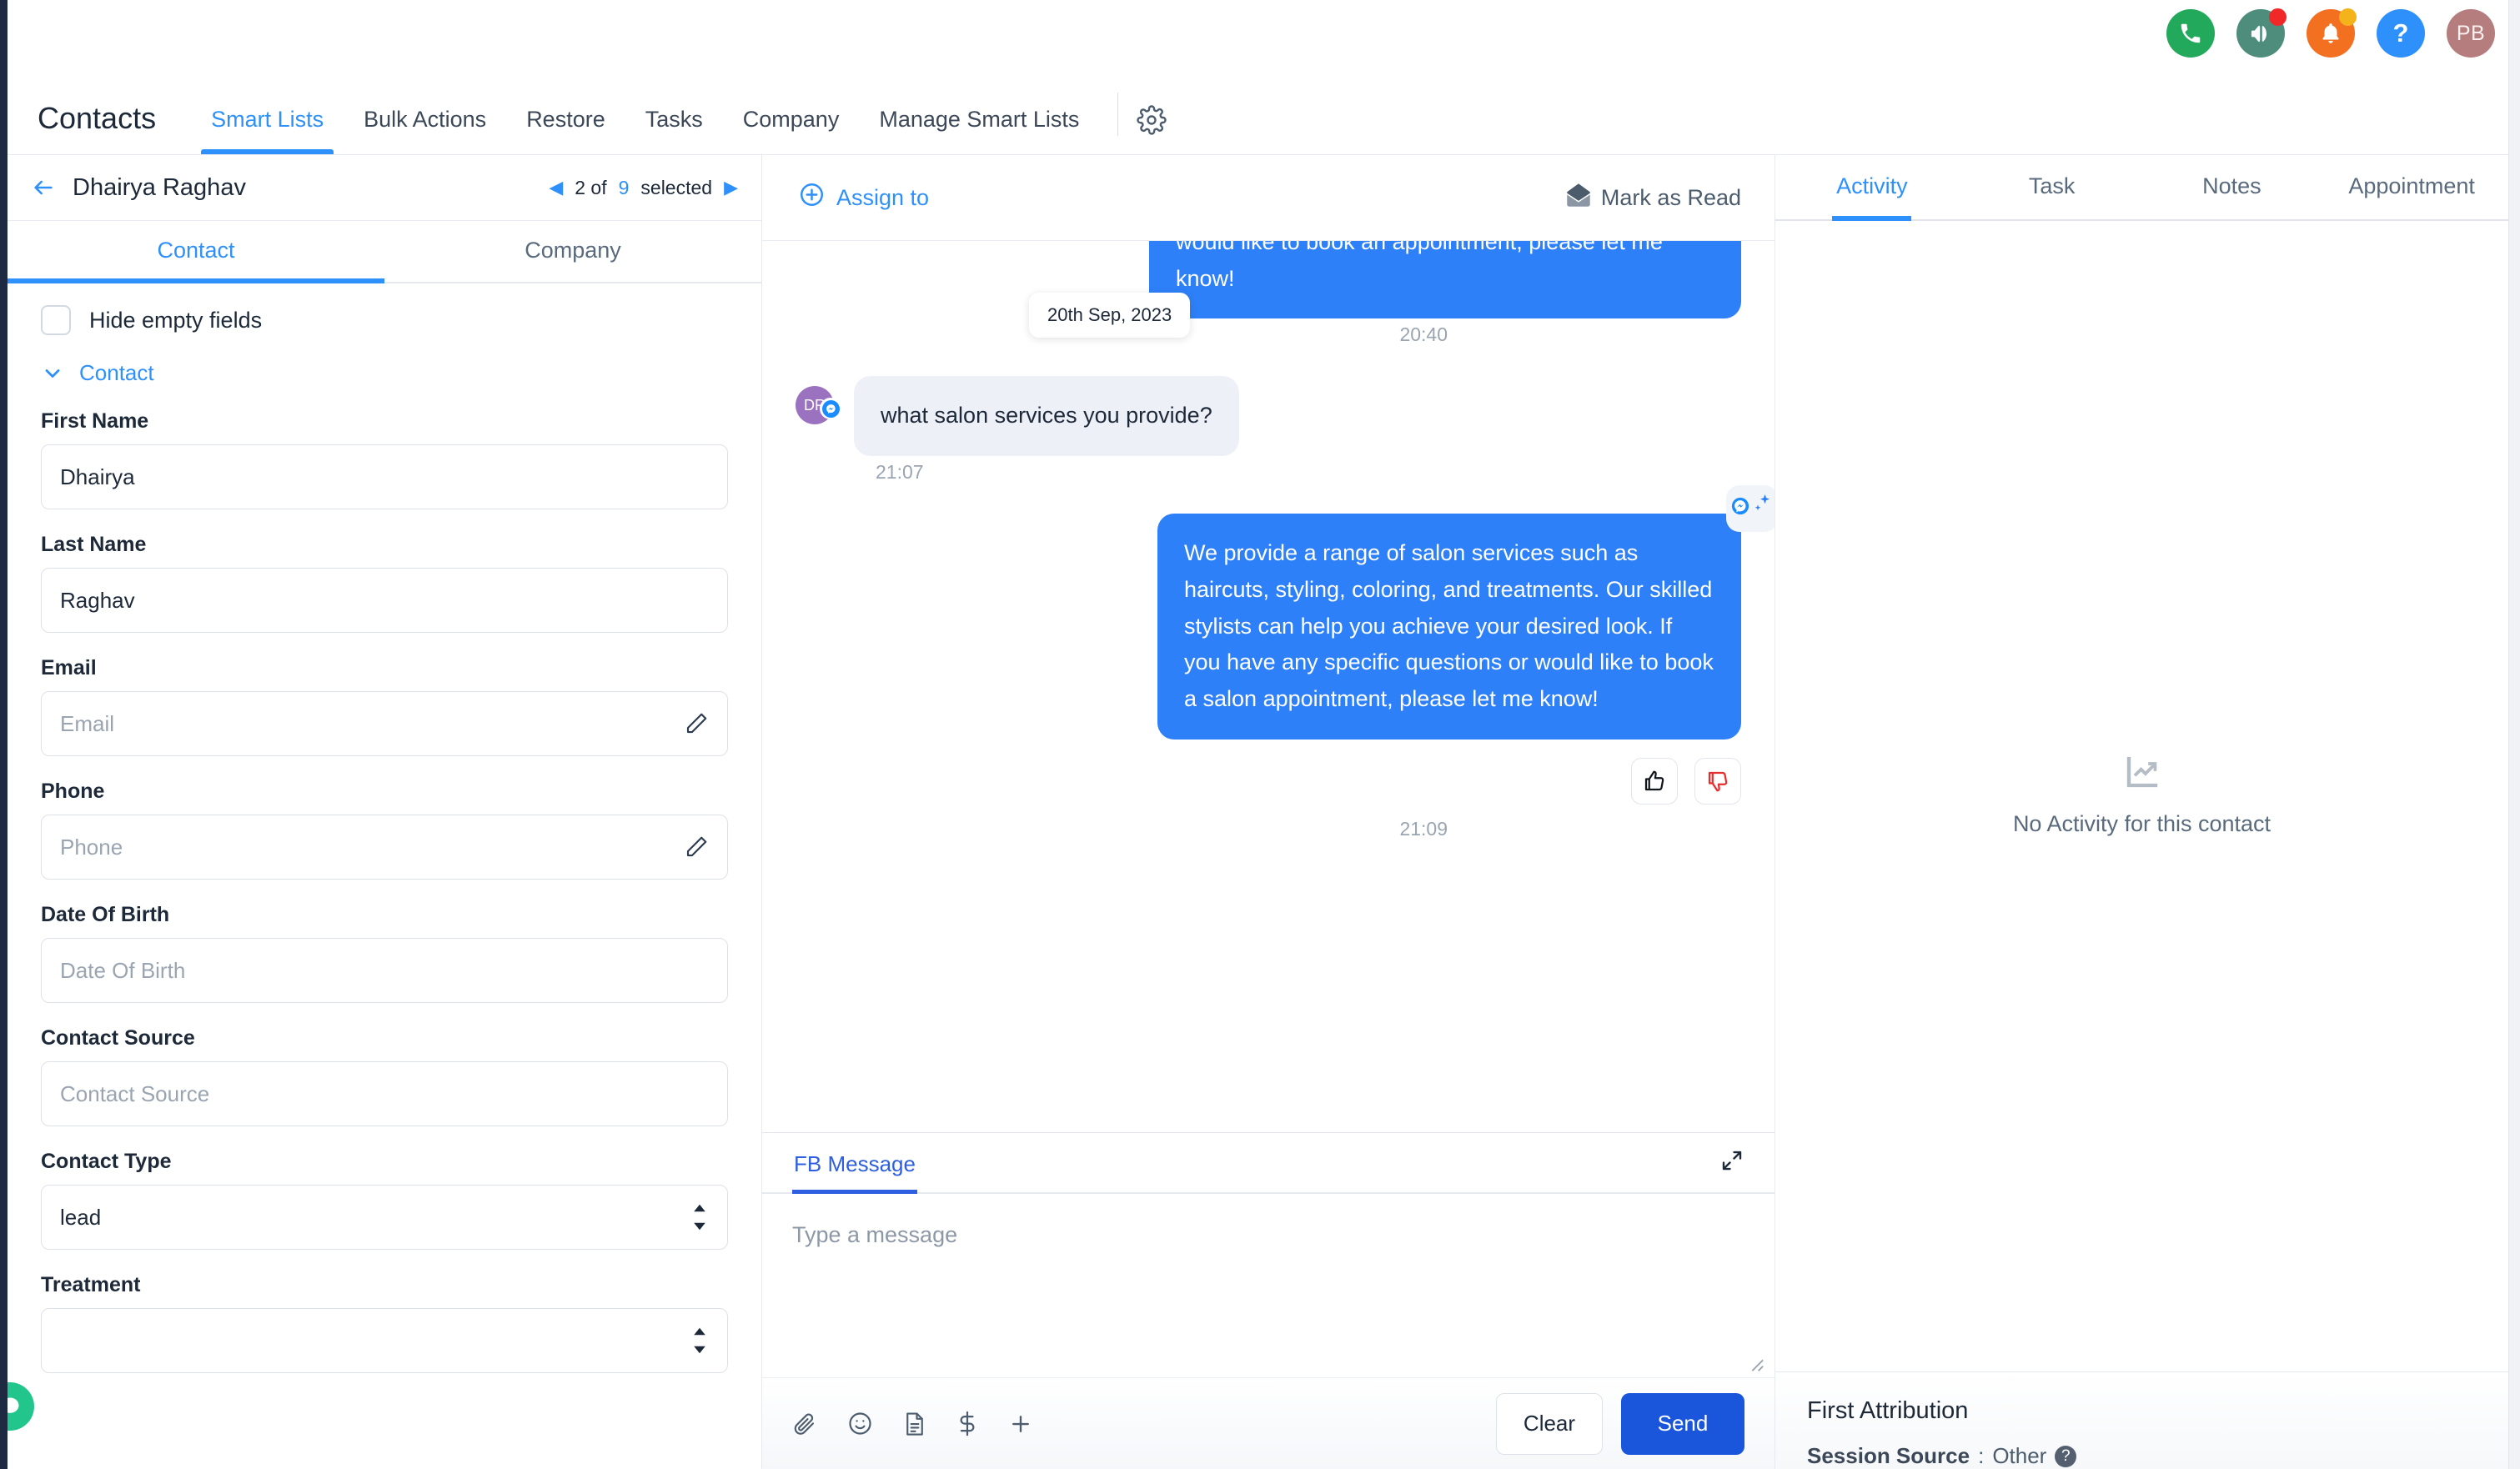  Describe the element at coordinates (864, 198) in the screenshot. I see `assign-to-button: Assign to` at that location.